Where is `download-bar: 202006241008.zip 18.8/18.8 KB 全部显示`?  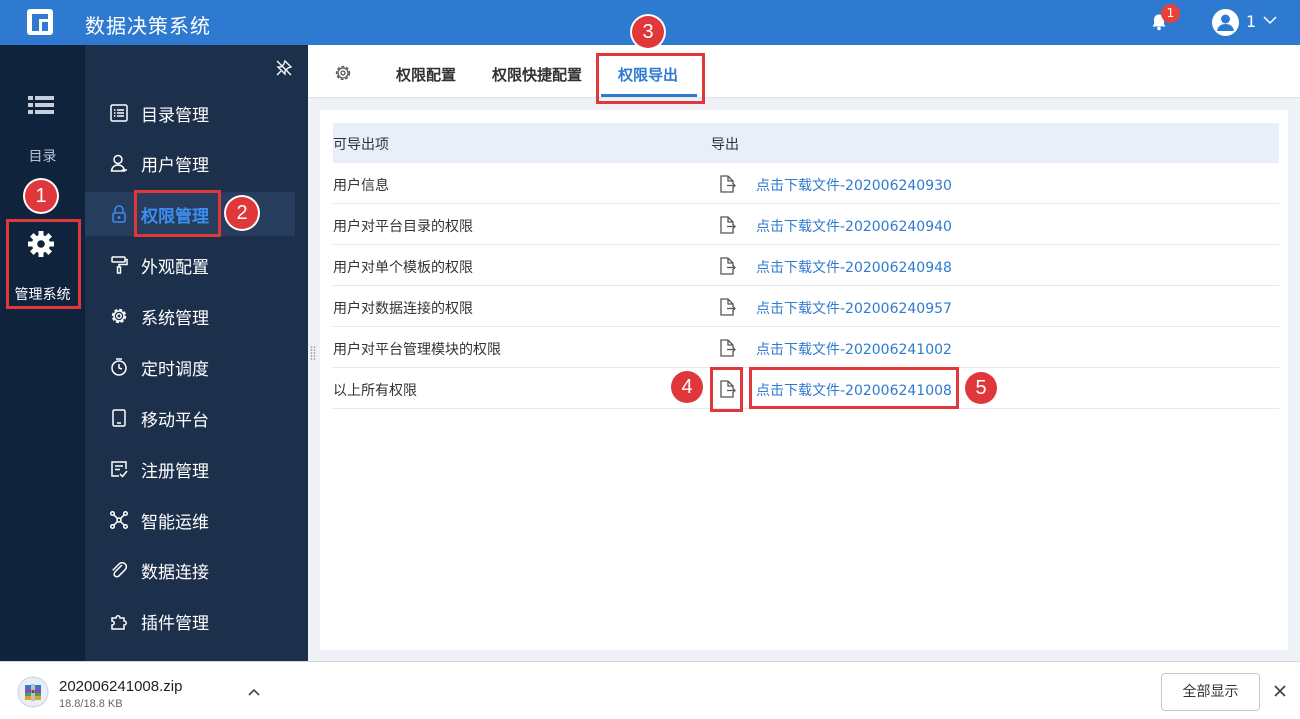 download-bar: 202006241008.zip 18.8/18.8 KB 全部显示 is located at coordinates (650, 690).